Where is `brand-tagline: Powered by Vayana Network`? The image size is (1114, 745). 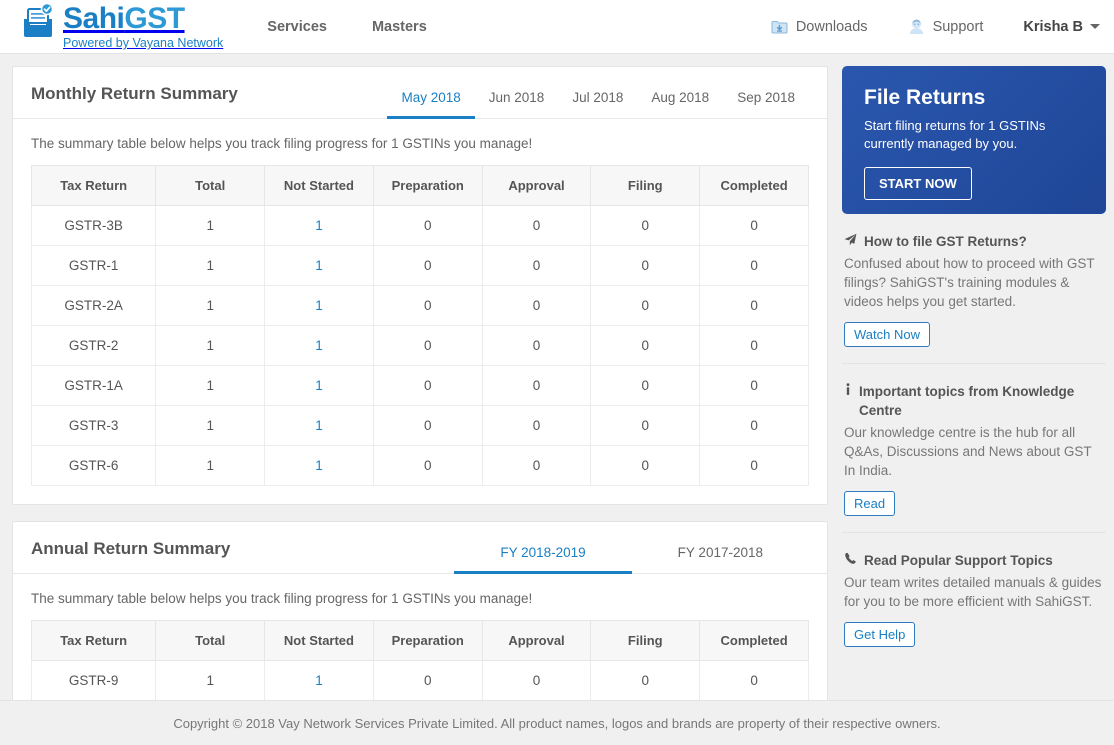
brand-tagline: Powered by Vayana Network is located at coordinates (143, 43).